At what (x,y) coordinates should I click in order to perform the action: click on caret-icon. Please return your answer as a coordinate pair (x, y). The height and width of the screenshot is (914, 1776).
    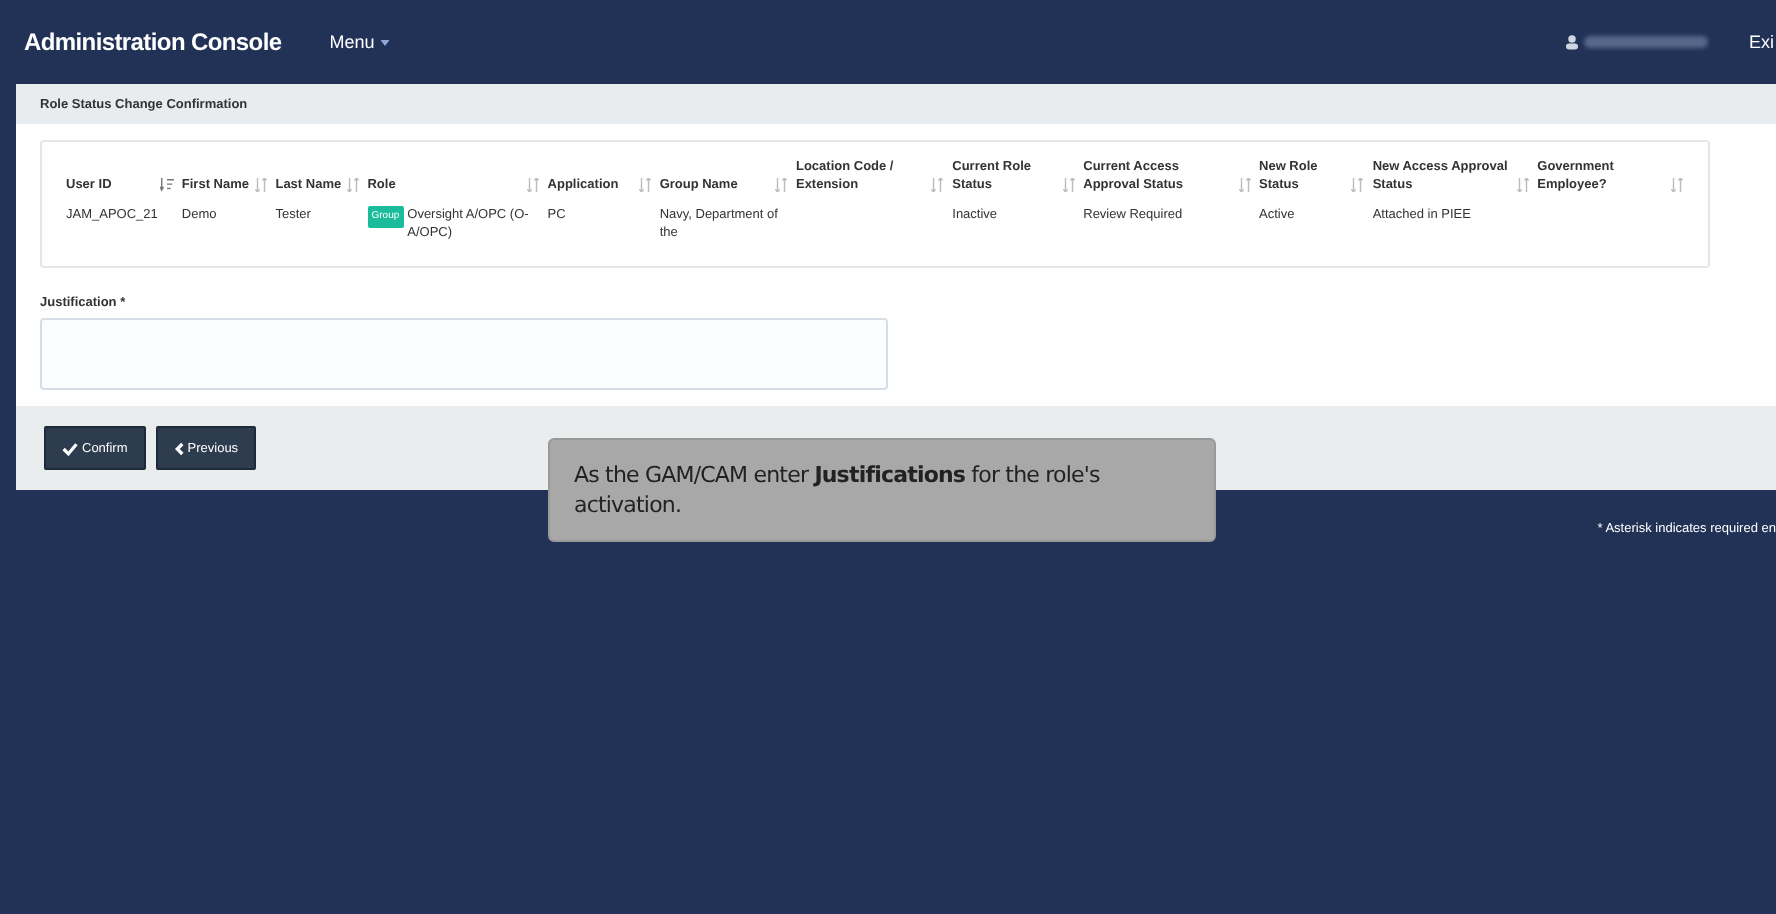
    Looking at the image, I should click on (384, 43).